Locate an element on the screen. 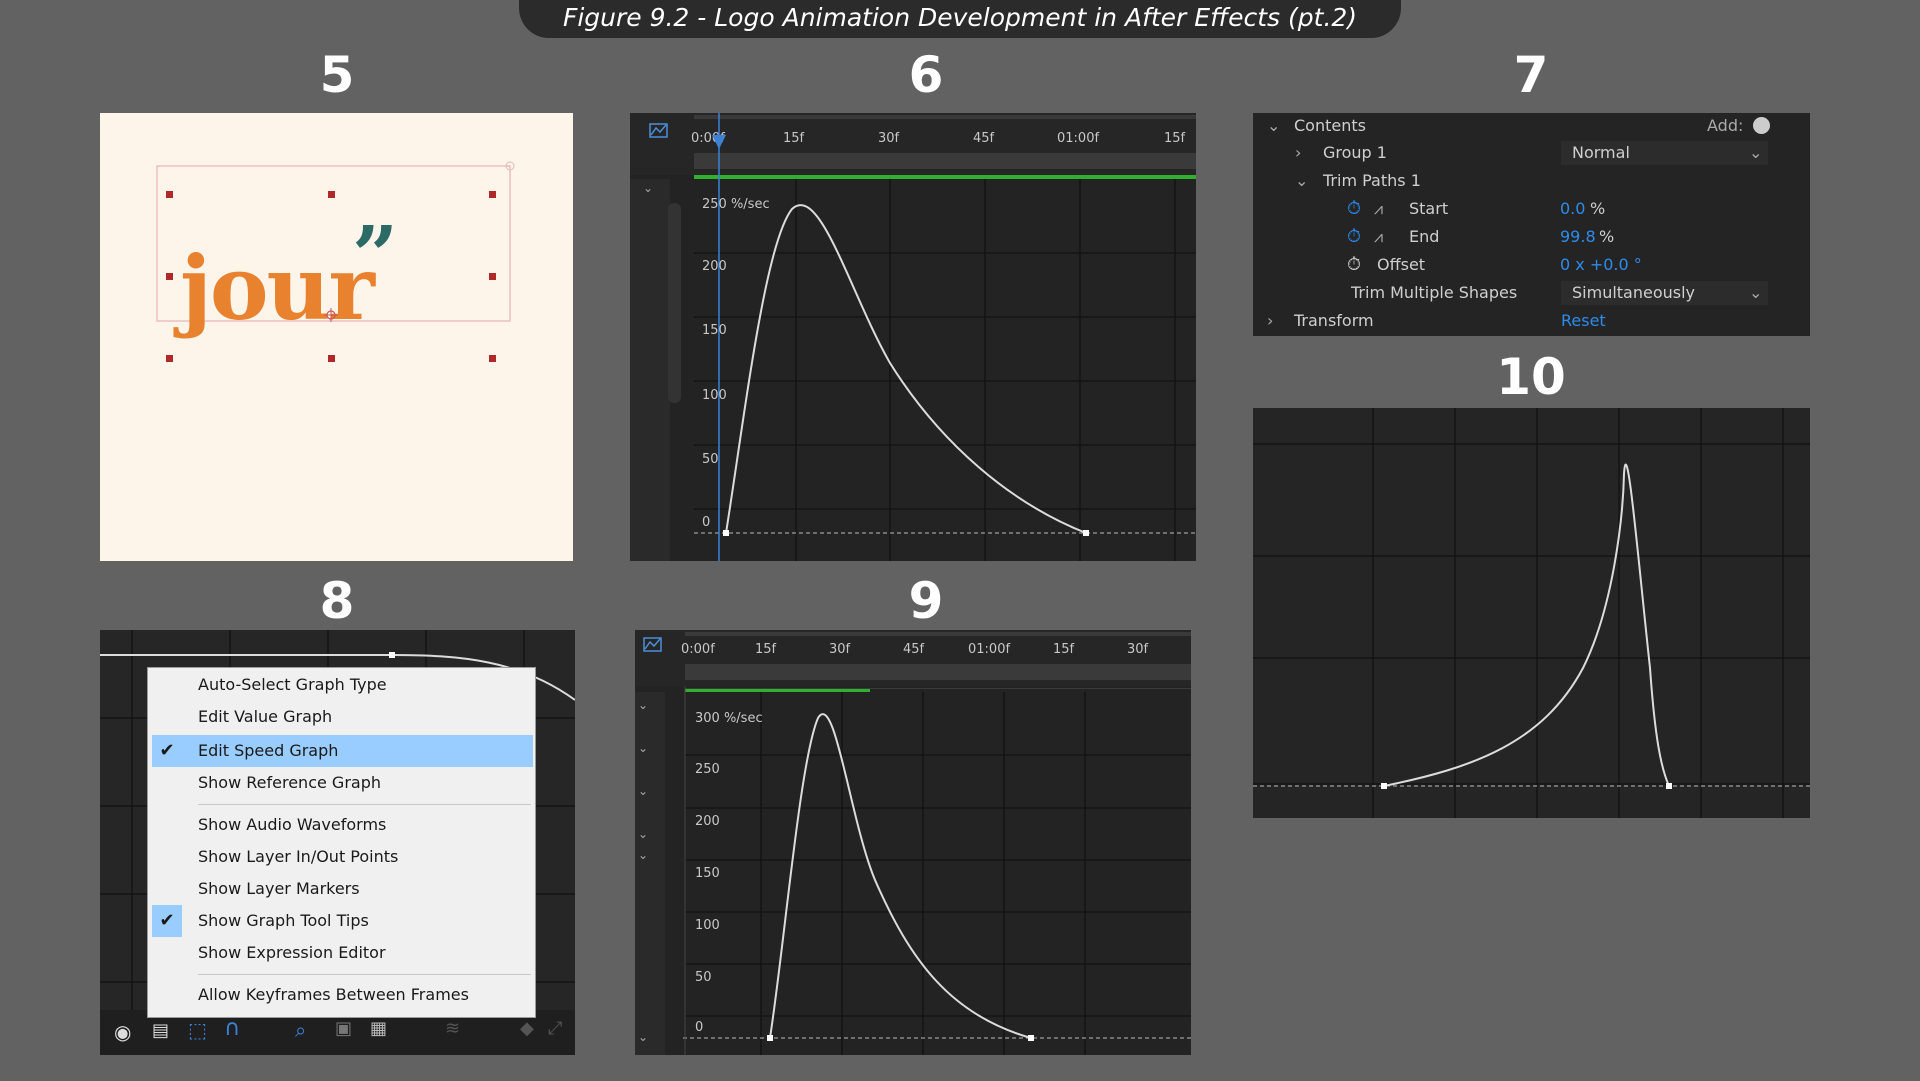  step-number-6: 6 is located at coordinates (926, 75).